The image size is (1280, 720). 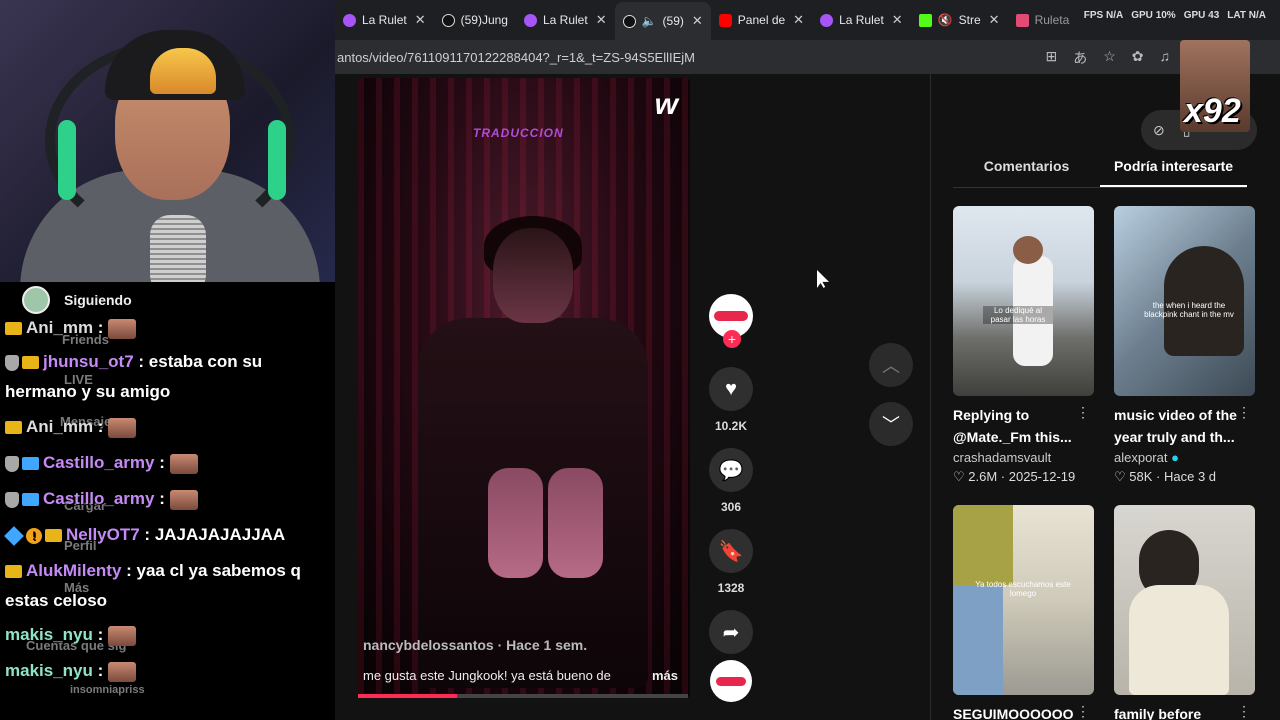 I want to click on comment-button: 💬, so click(x=731, y=470).